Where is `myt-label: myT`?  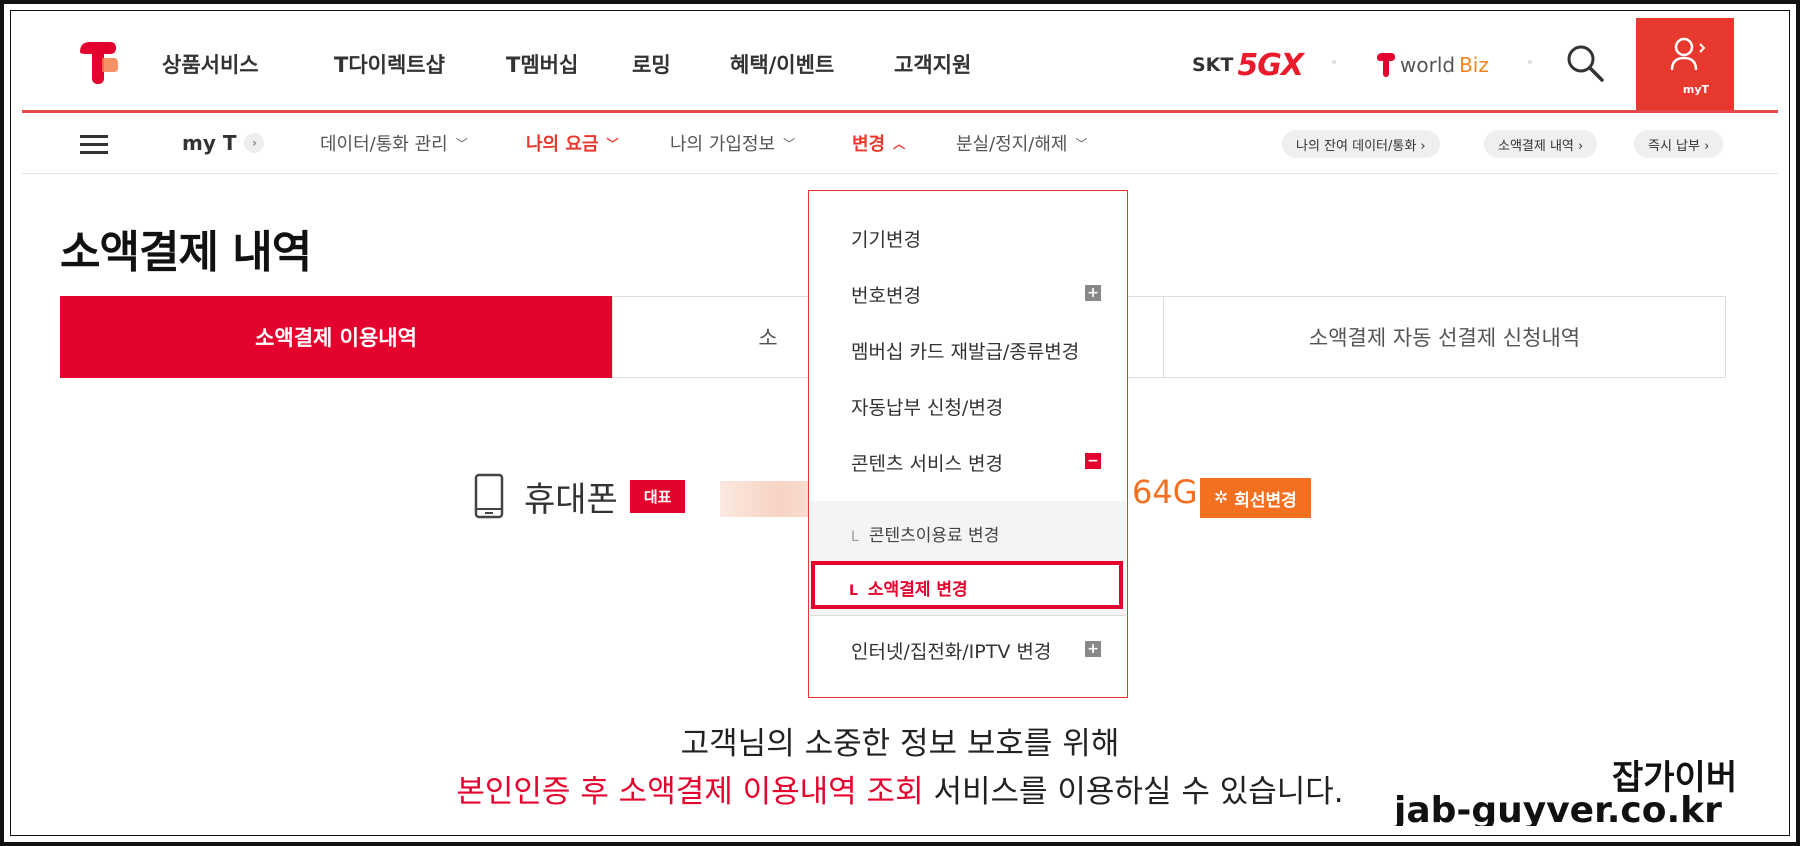
myt-label: myT is located at coordinates (1696, 89).